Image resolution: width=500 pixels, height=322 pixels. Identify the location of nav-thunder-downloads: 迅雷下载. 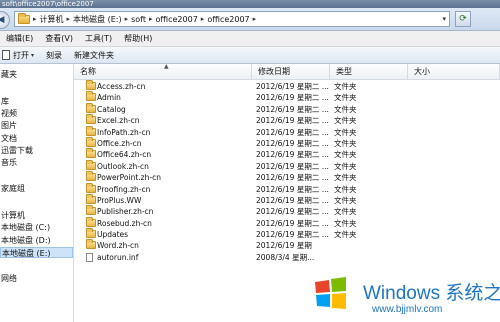
(36, 150).